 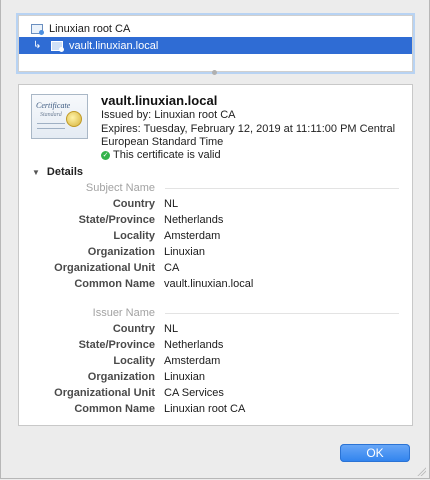 I want to click on badge-title: Certificate, so click(x=53, y=105).